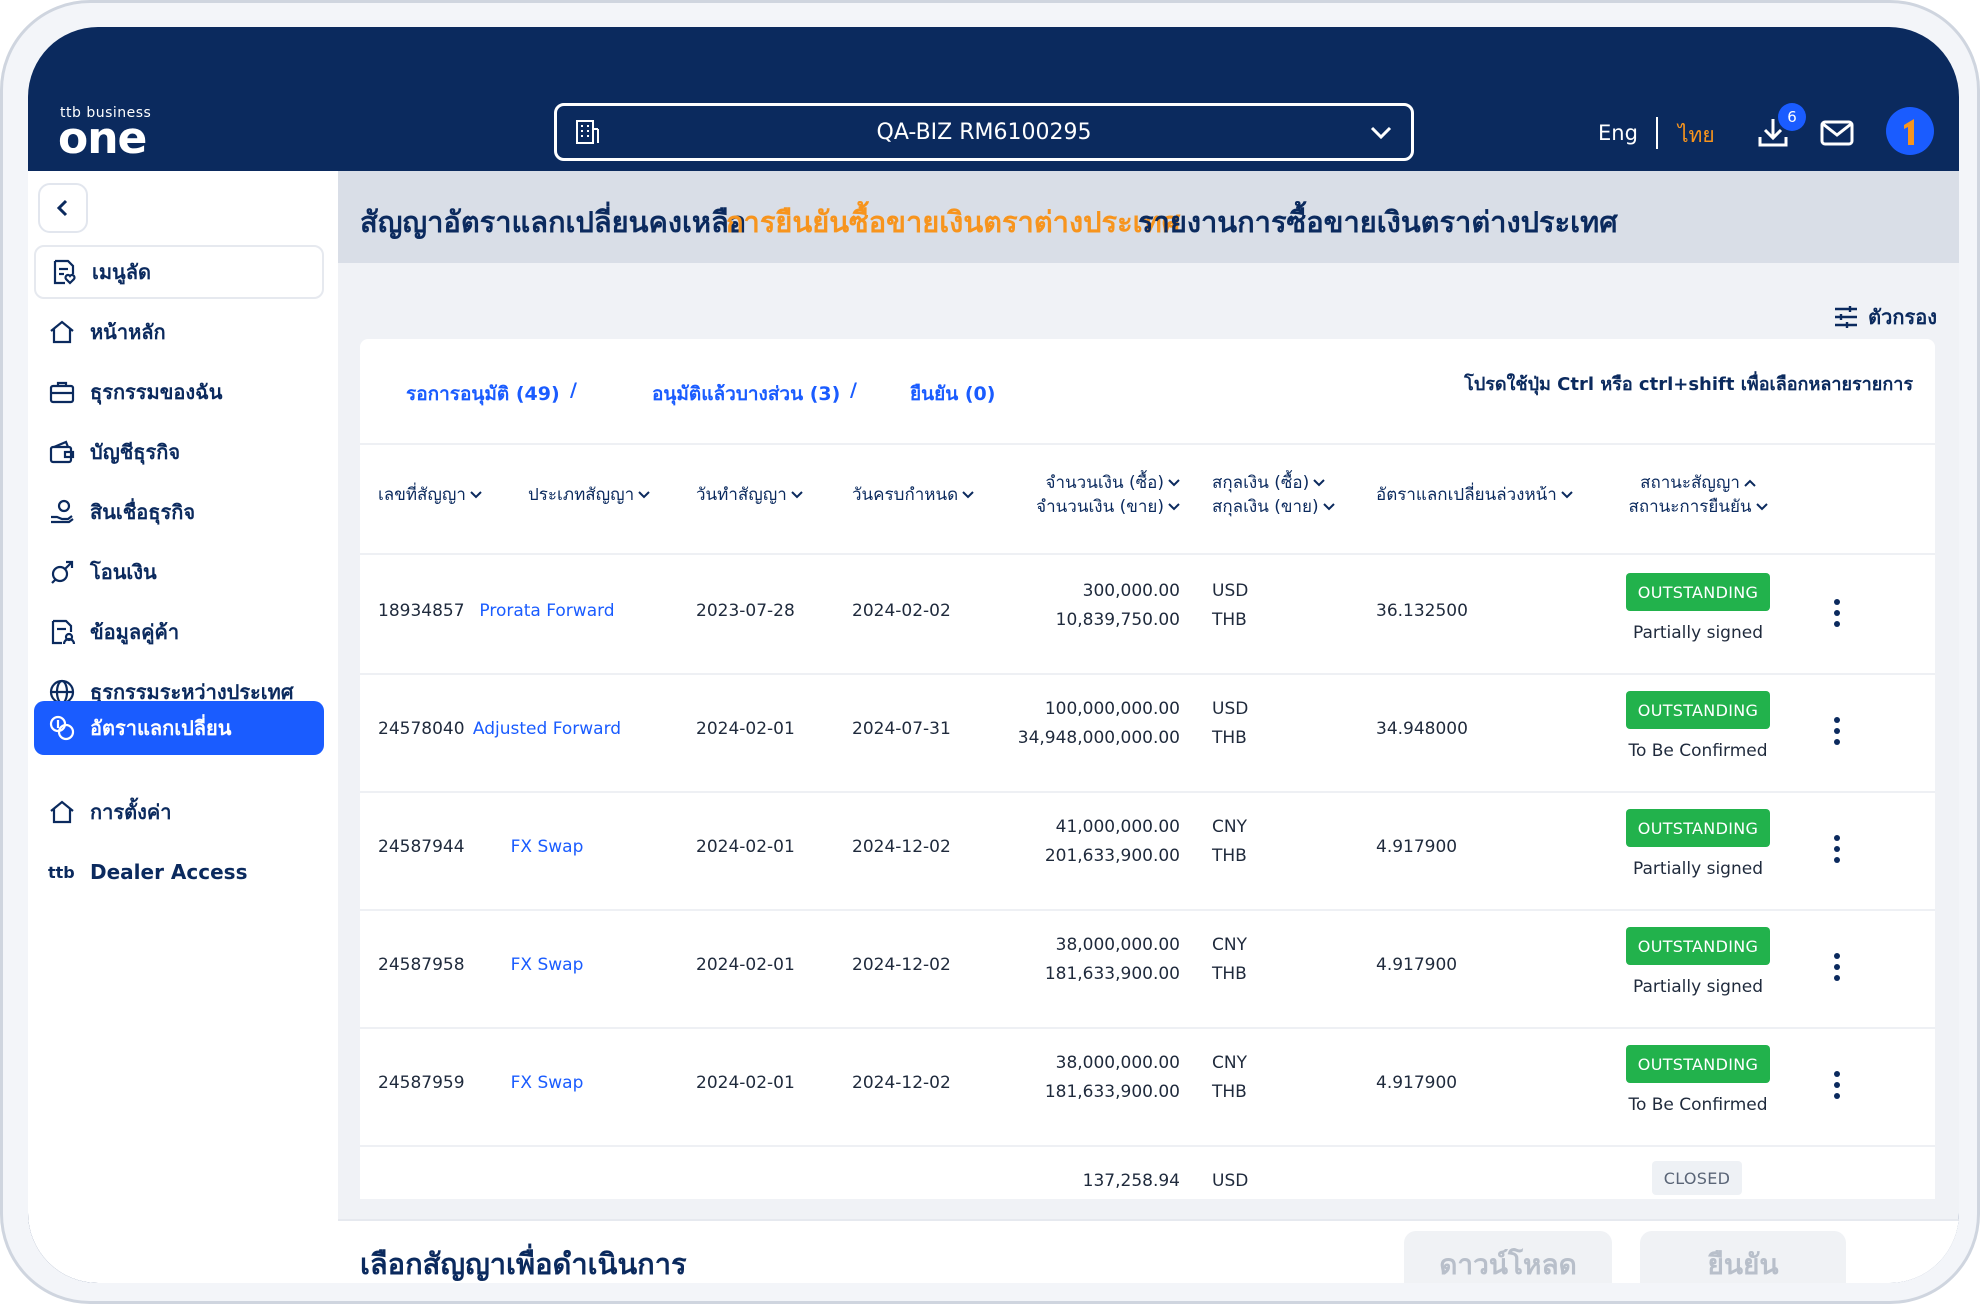 The image size is (1980, 1304). I want to click on avatar, so click(1910, 131).